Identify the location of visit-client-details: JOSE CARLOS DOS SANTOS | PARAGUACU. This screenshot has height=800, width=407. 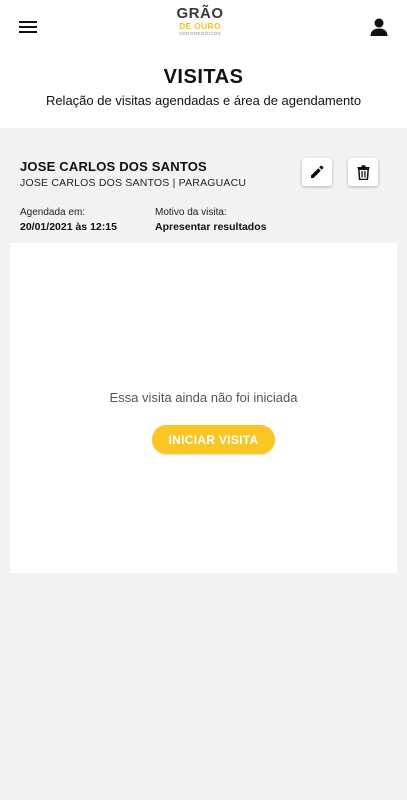
(133, 183).